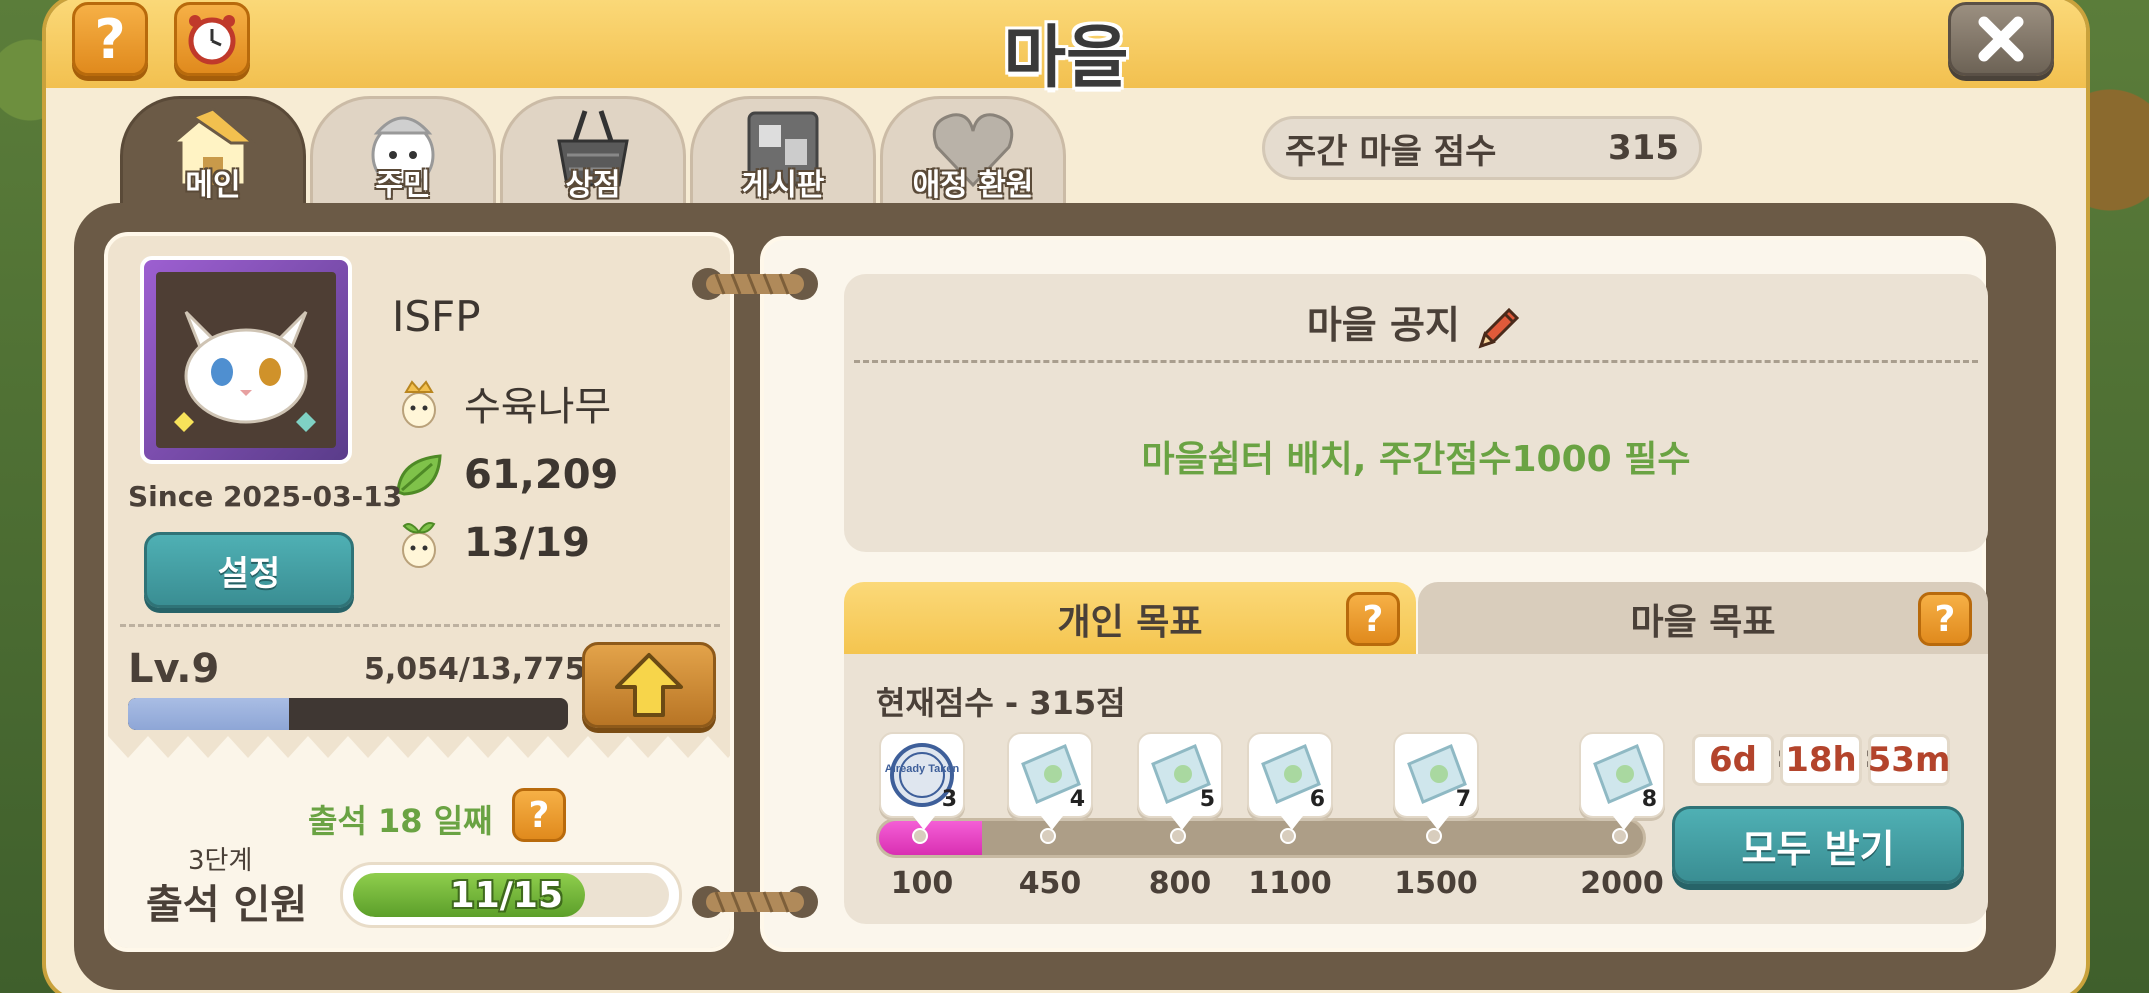 Image resolution: width=2149 pixels, height=993 pixels. Describe the element at coordinates (506, 895) in the screenshot. I see `attendance-progress-text: 11/15` at that location.